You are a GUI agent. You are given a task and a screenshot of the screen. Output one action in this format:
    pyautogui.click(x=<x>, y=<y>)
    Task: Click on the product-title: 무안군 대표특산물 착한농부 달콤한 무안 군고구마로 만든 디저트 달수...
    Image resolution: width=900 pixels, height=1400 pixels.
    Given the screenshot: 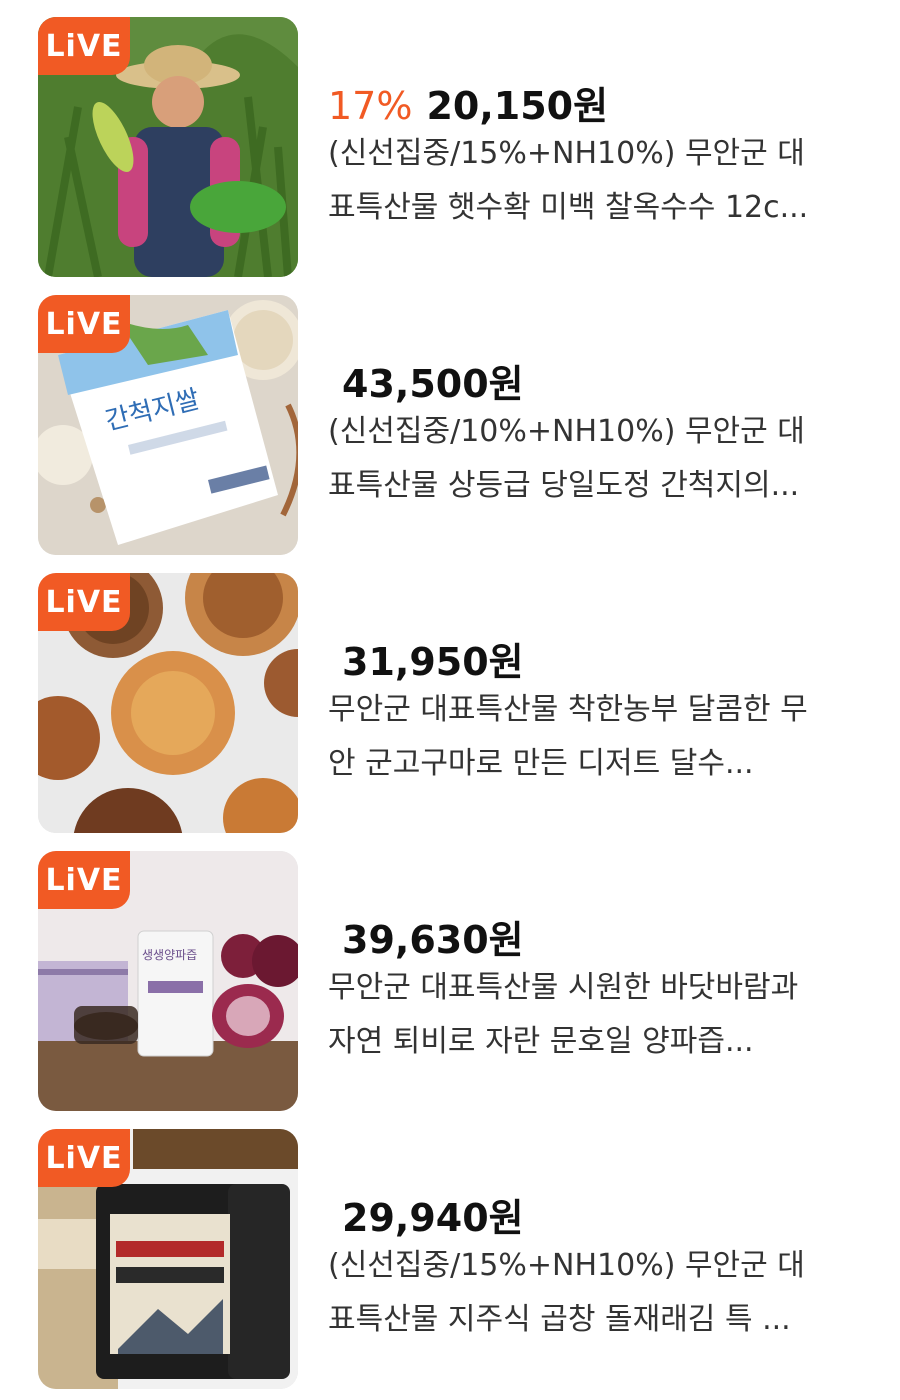 What is the action you would take?
    pyautogui.click(x=578, y=737)
    